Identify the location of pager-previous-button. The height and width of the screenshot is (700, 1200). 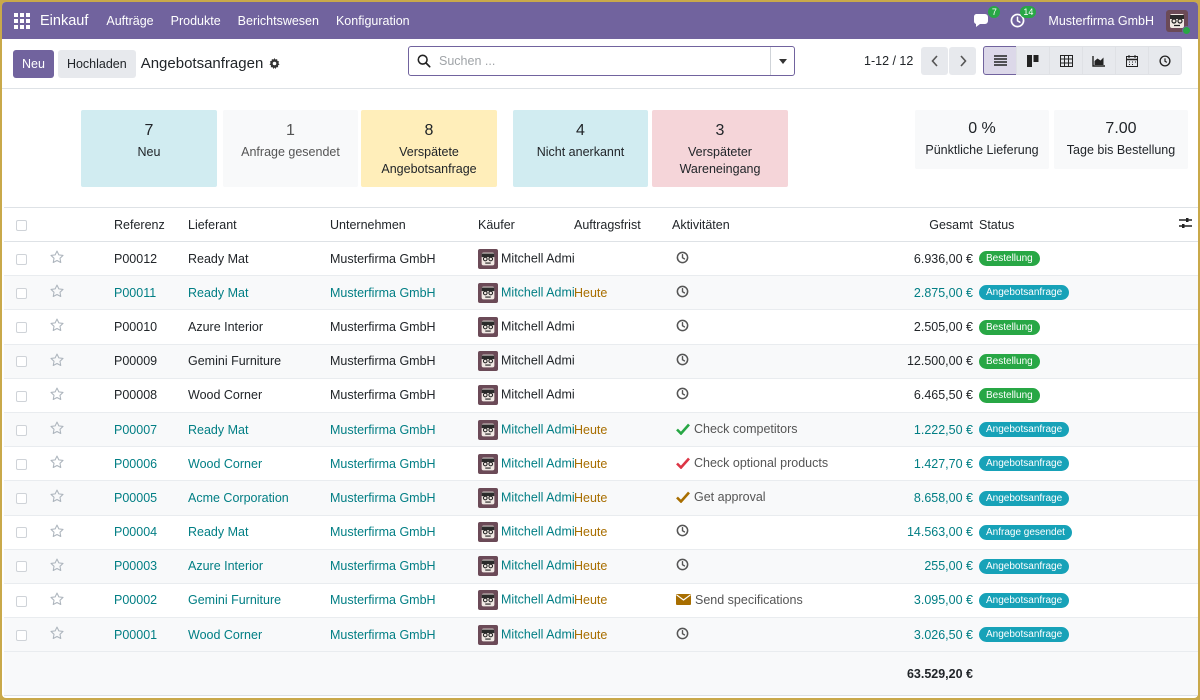
(935, 61).